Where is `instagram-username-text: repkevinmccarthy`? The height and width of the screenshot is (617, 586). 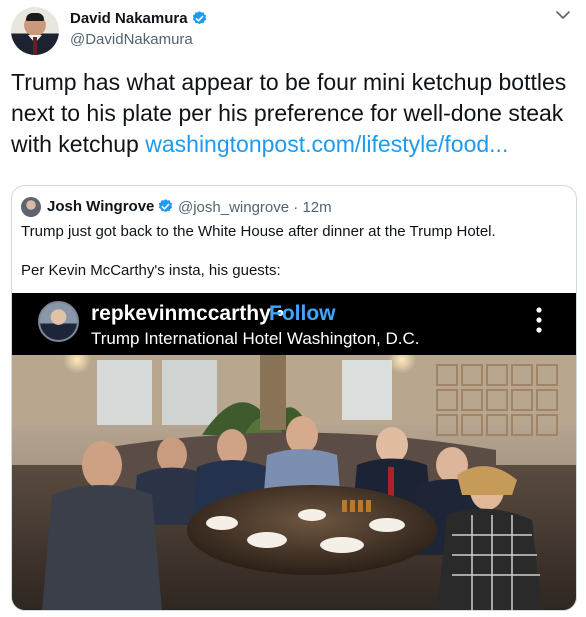 instagram-username-text: repkevinmccarthy is located at coordinates (181, 313).